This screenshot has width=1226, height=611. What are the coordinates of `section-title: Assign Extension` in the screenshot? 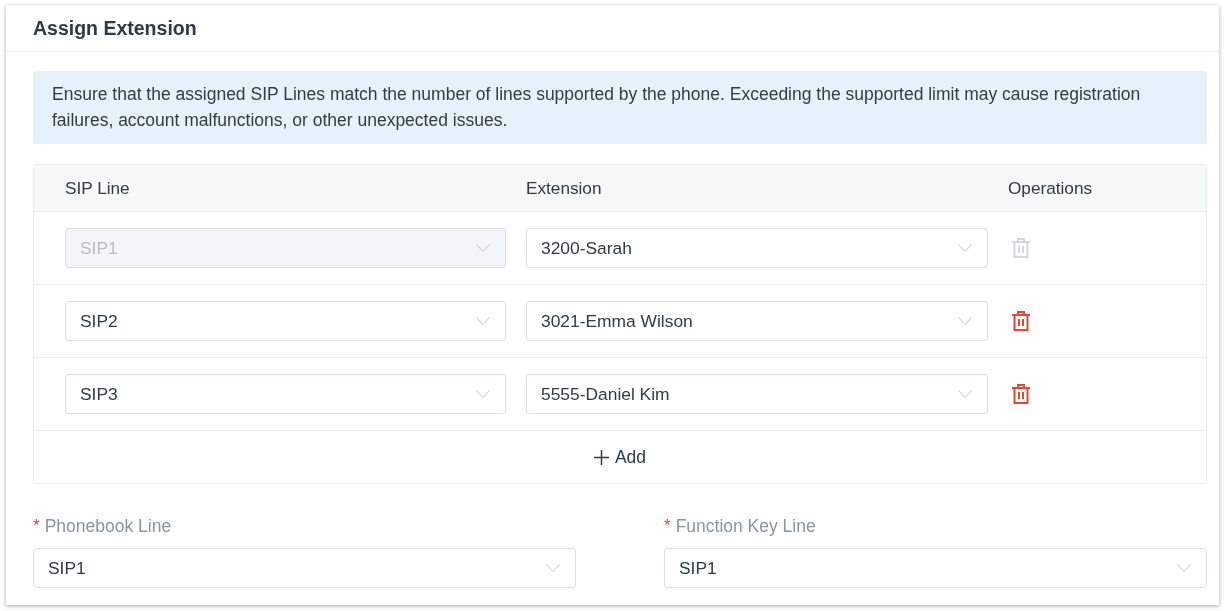 It's located at (115, 28).